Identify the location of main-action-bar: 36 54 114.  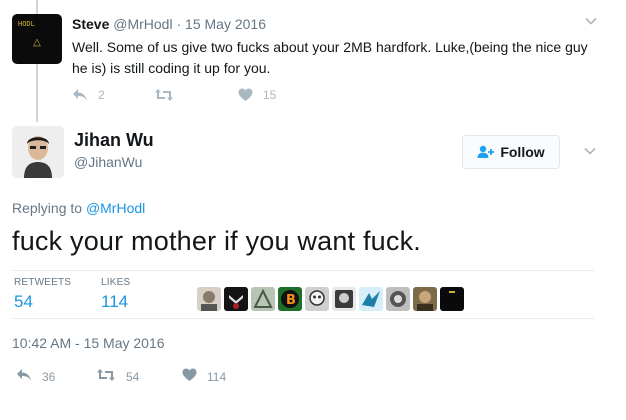
(121, 376).